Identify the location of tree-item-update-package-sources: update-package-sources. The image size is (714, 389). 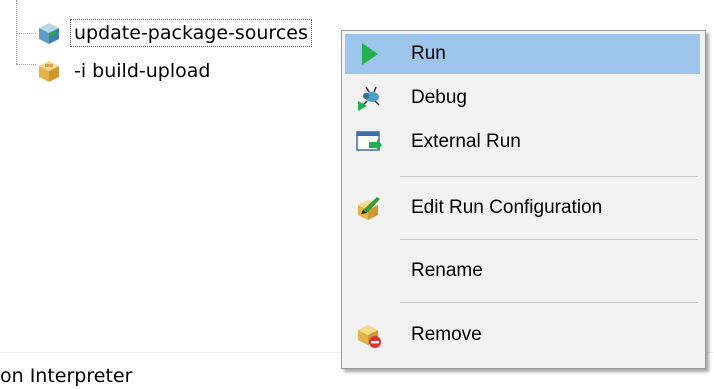
(174, 33).